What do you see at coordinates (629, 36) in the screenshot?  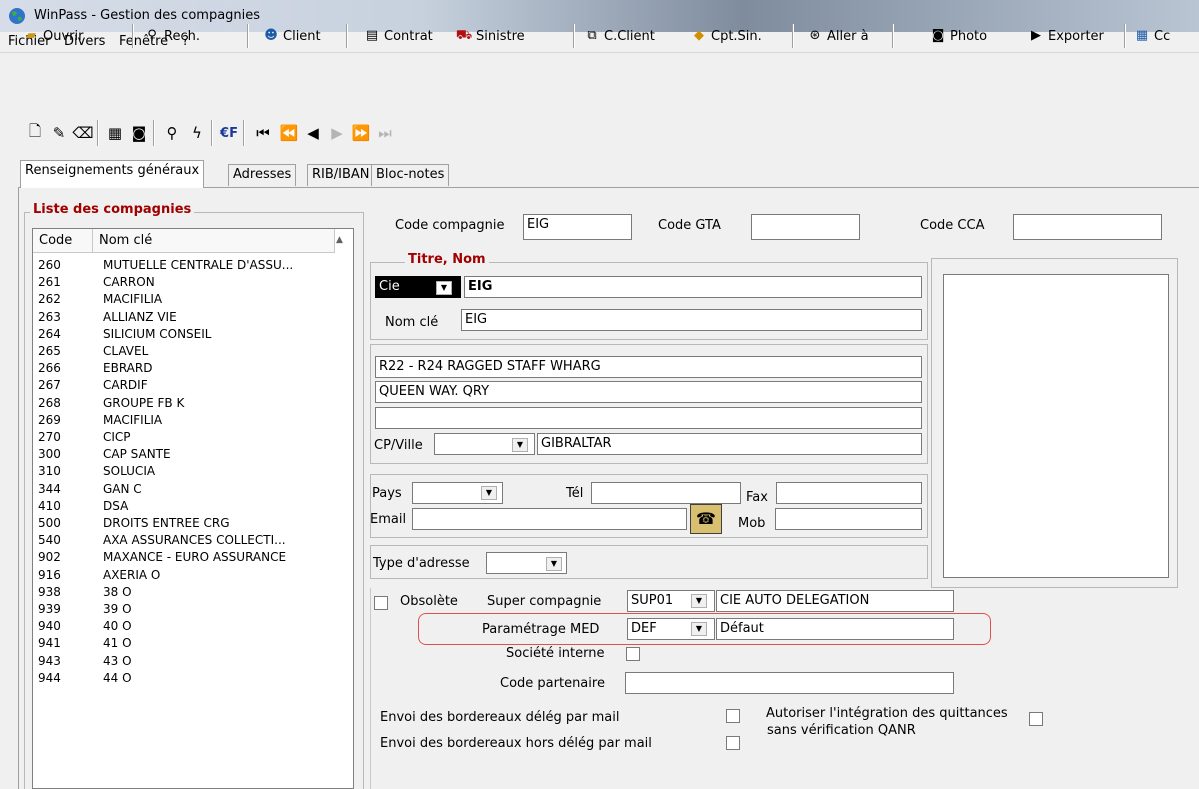 I see `cclient-label: C.Client` at bounding box center [629, 36].